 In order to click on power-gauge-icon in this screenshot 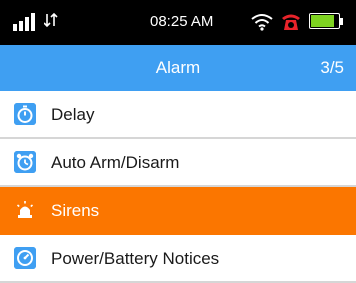, I will do `click(25, 258)`.